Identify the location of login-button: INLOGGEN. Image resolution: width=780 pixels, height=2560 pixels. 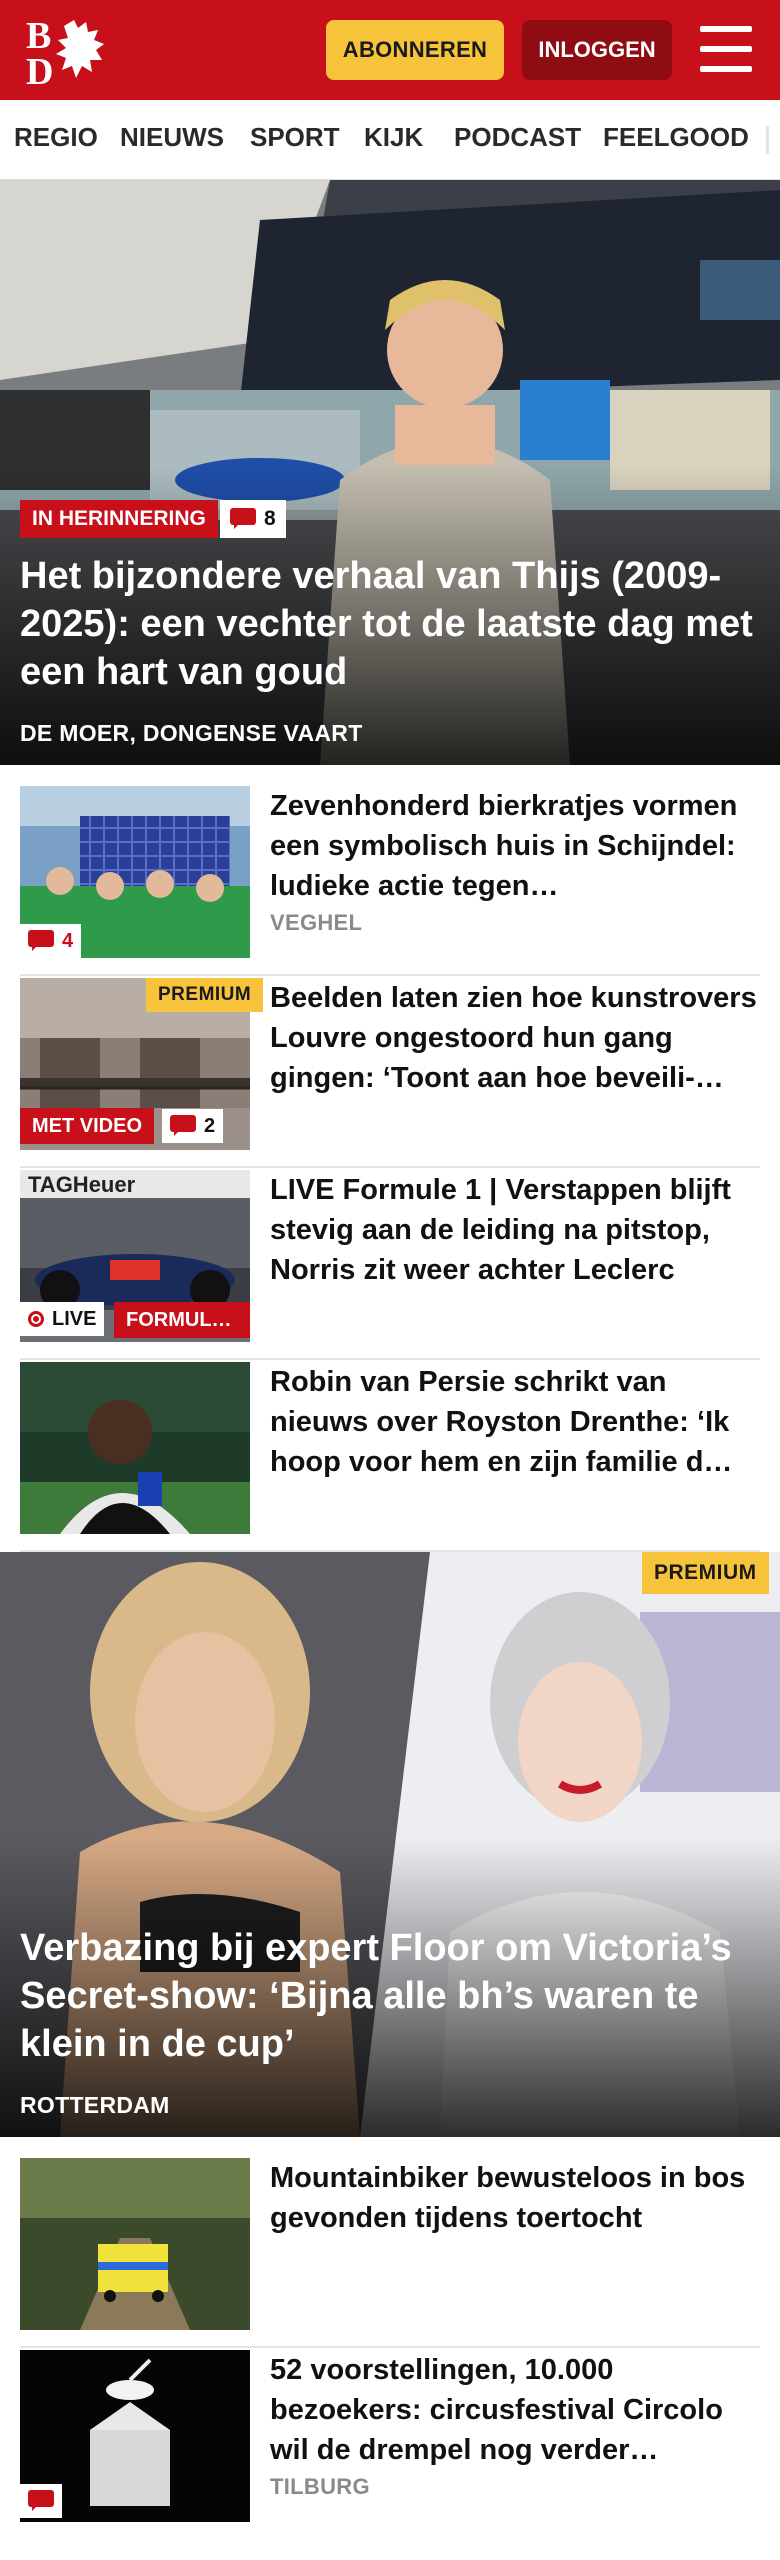
(597, 50).